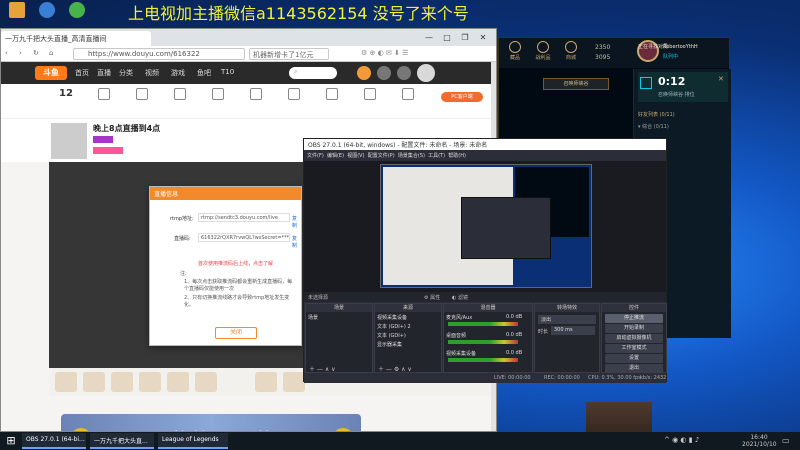 This screenshot has height=450, width=800. Describe the element at coordinates (653, 378) in the screenshot. I see `status-kbps: kb/s: 2432` at that location.